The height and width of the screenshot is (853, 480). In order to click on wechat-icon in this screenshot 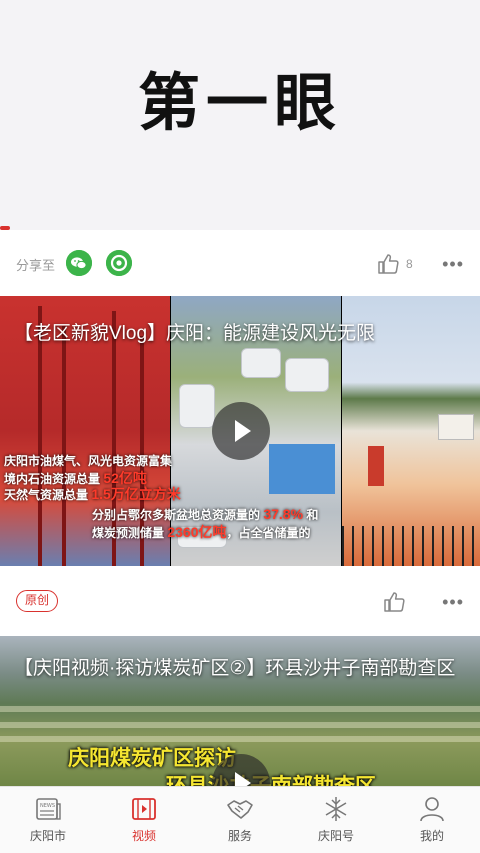, I will do `click(79, 263)`.